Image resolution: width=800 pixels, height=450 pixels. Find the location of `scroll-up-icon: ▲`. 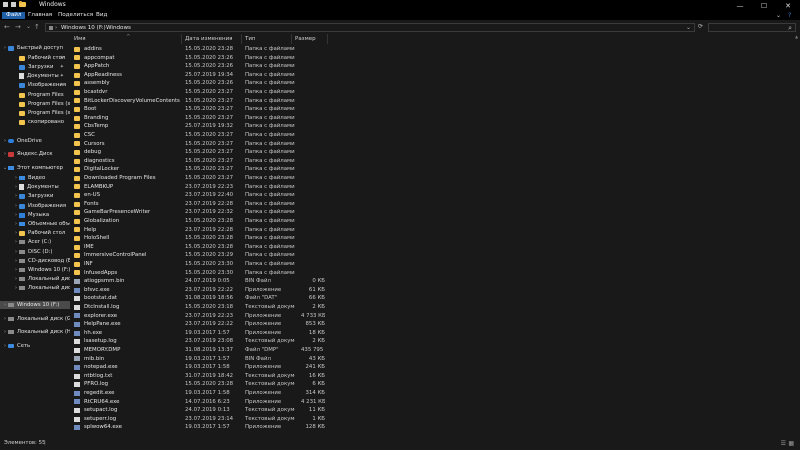

scroll-up-icon: ▲ is located at coordinates (796, 36).